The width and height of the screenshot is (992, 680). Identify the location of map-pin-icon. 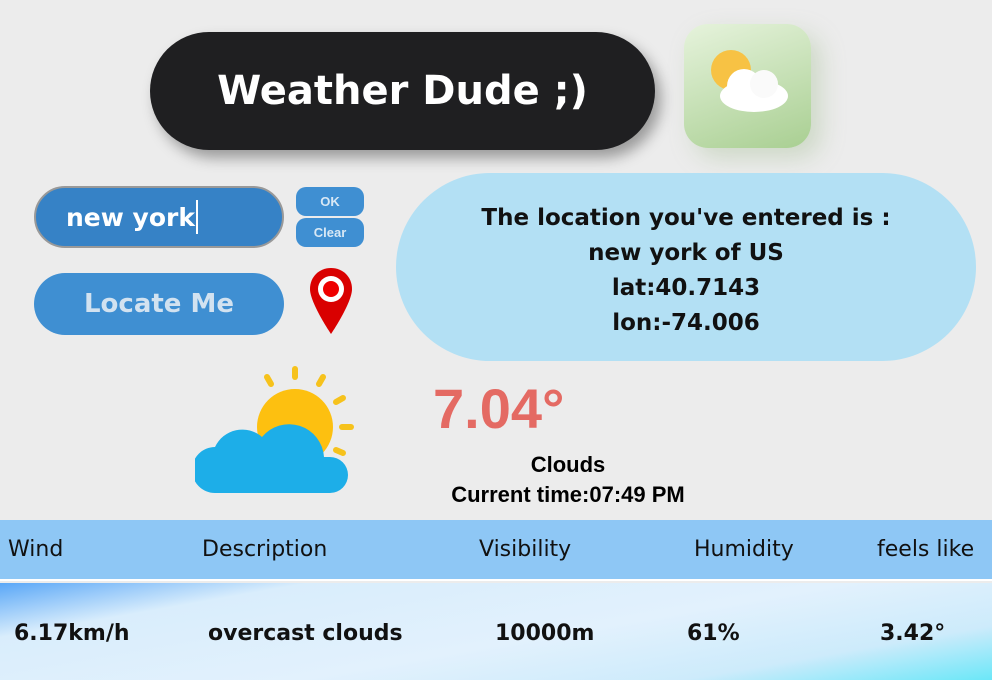
(331, 303).